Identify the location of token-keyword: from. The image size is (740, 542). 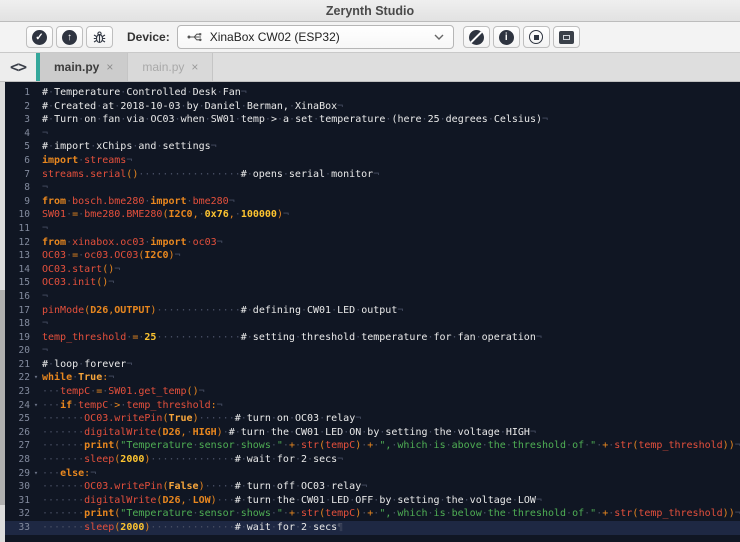
(54, 242).